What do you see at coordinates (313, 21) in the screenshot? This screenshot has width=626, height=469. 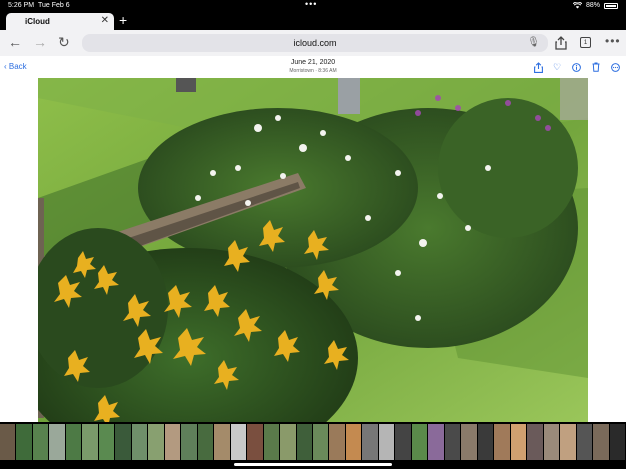 I see `tab-strip: iCloud ✕ +` at bounding box center [313, 21].